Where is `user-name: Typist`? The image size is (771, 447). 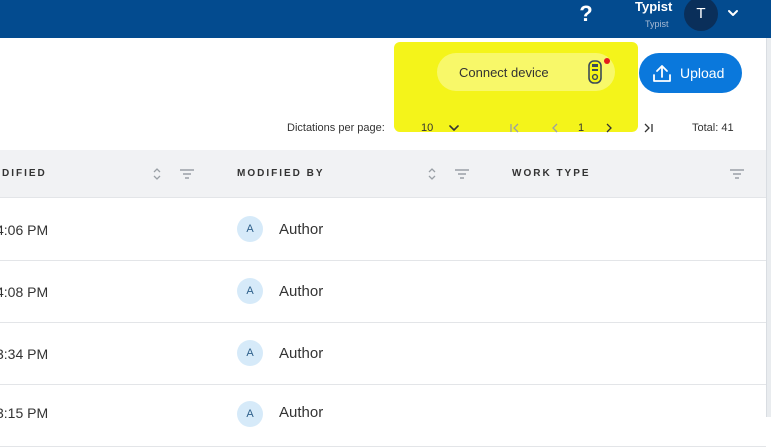
user-name: Typist is located at coordinates (653, 7).